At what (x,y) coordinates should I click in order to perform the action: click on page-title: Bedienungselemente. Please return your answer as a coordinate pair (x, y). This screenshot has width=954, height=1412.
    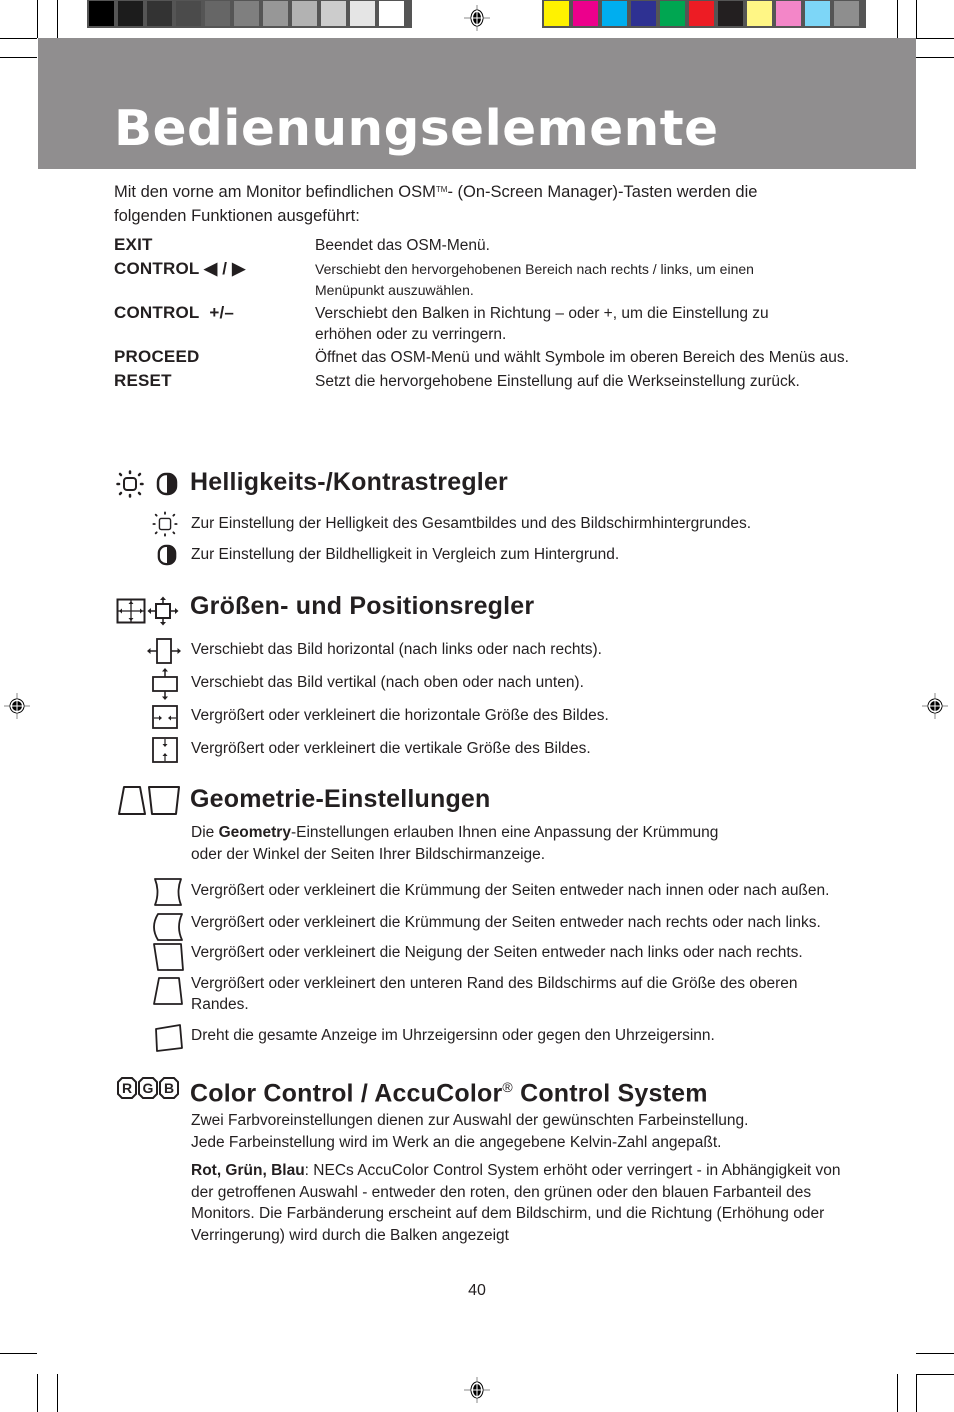
    Looking at the image, I should click on (416, 128).